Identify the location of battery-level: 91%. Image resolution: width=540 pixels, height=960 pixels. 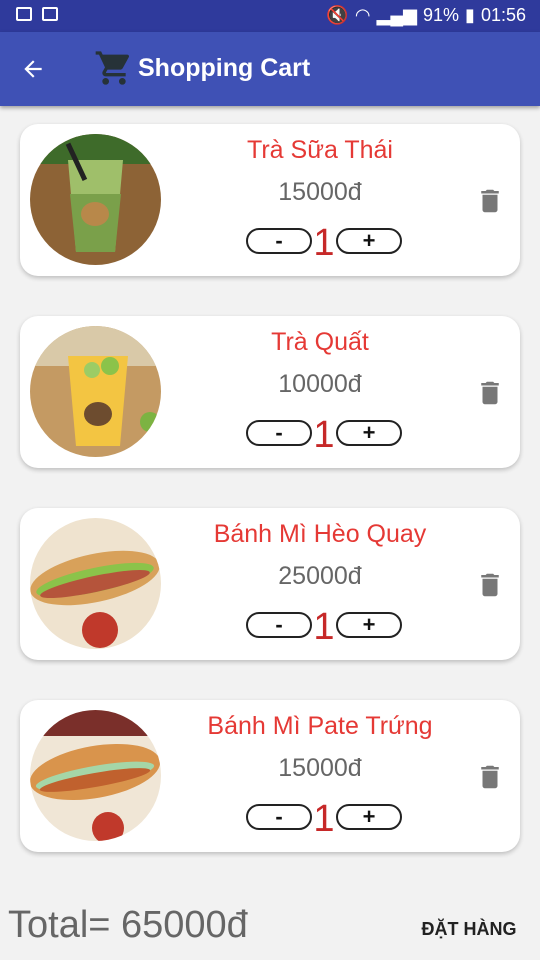
(441, 15).